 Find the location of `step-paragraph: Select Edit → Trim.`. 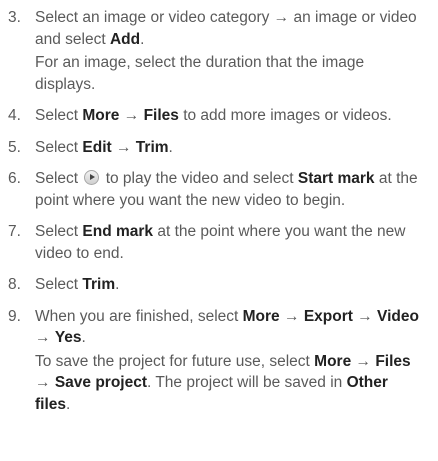

step-paragraph: Select Edit → Trim. is located at coordinates (229, 148).